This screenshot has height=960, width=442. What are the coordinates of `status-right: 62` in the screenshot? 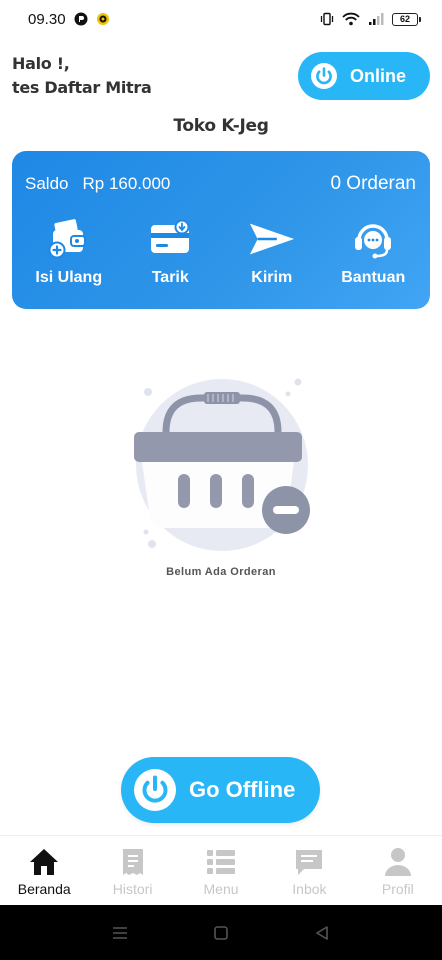 It's located at (370, 19).